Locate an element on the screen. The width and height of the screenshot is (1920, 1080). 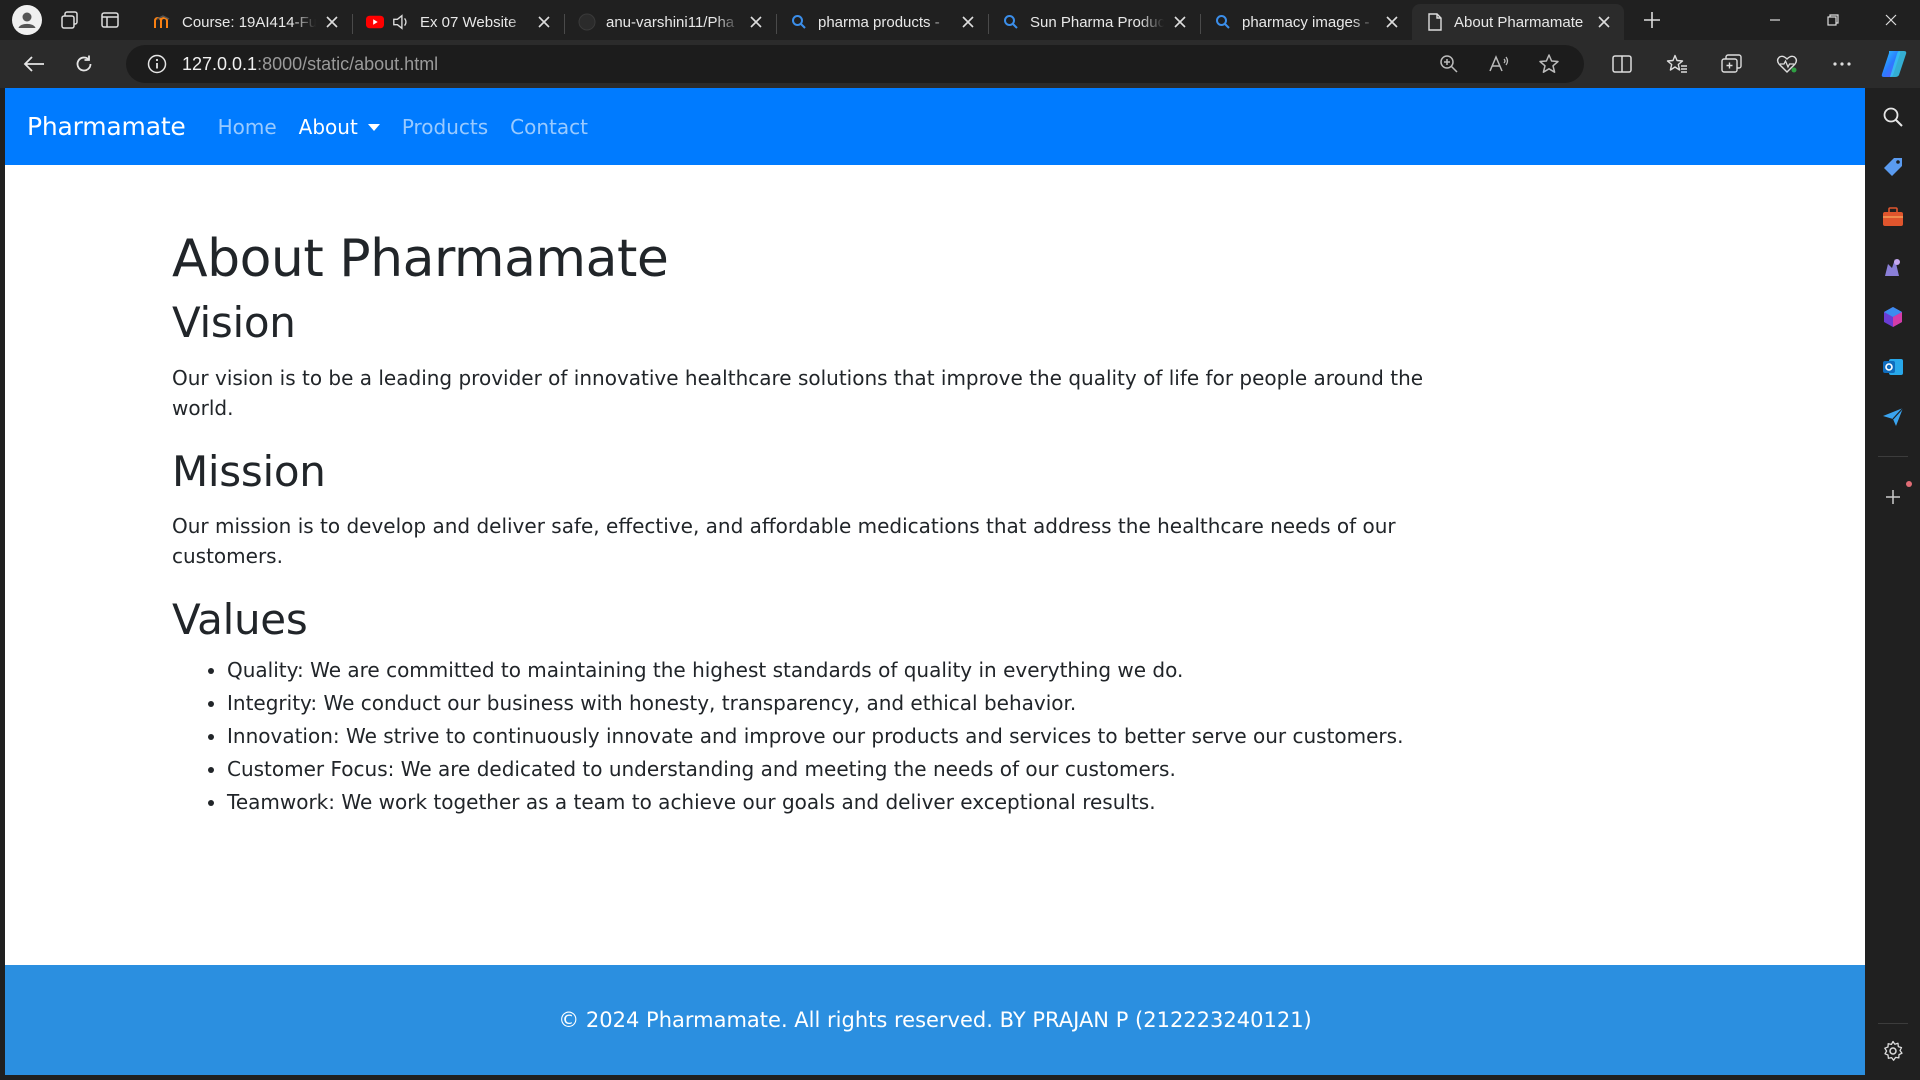
tab-title: pharmacy images - is located at coordinates (1306, 22).